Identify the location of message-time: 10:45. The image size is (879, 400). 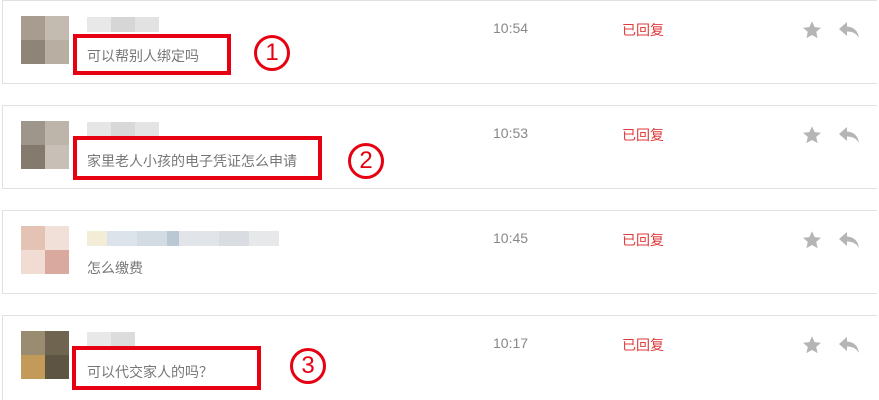
(511, 238).